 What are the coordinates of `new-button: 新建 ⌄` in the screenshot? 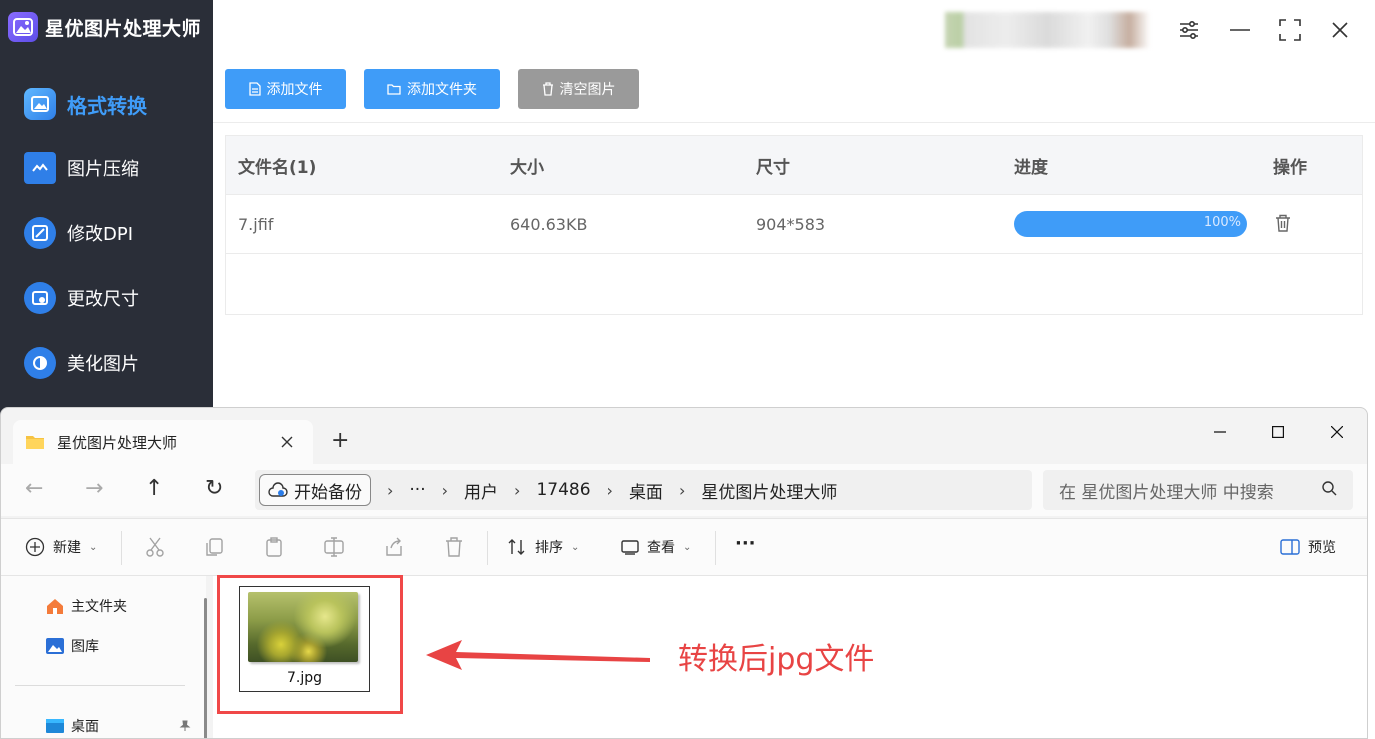 It's located at (61, 547).